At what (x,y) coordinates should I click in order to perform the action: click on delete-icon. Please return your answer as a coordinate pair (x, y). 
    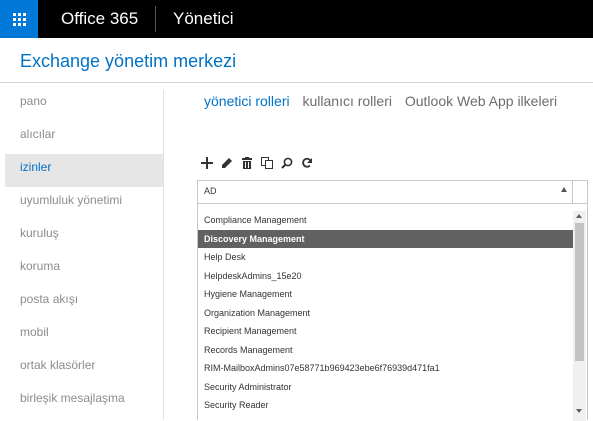
    Looking at the image, I should click on (247, 163).